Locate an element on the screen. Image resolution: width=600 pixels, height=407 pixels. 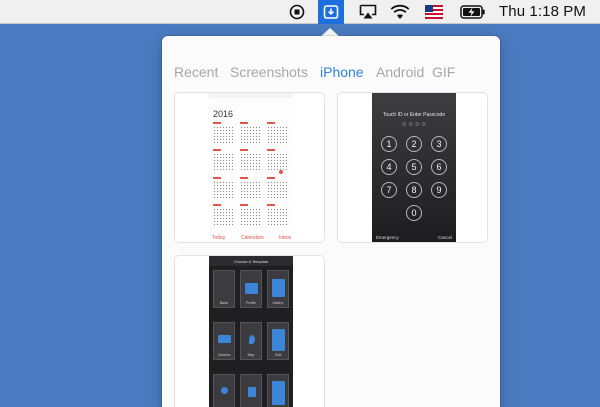
calendar-year: 2016 is located at coordinates (223, 114).